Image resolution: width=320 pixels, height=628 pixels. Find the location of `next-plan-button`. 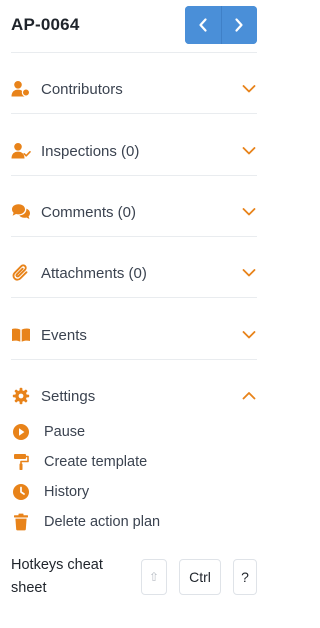

next-plan-button is located at coordinates (238, 25).